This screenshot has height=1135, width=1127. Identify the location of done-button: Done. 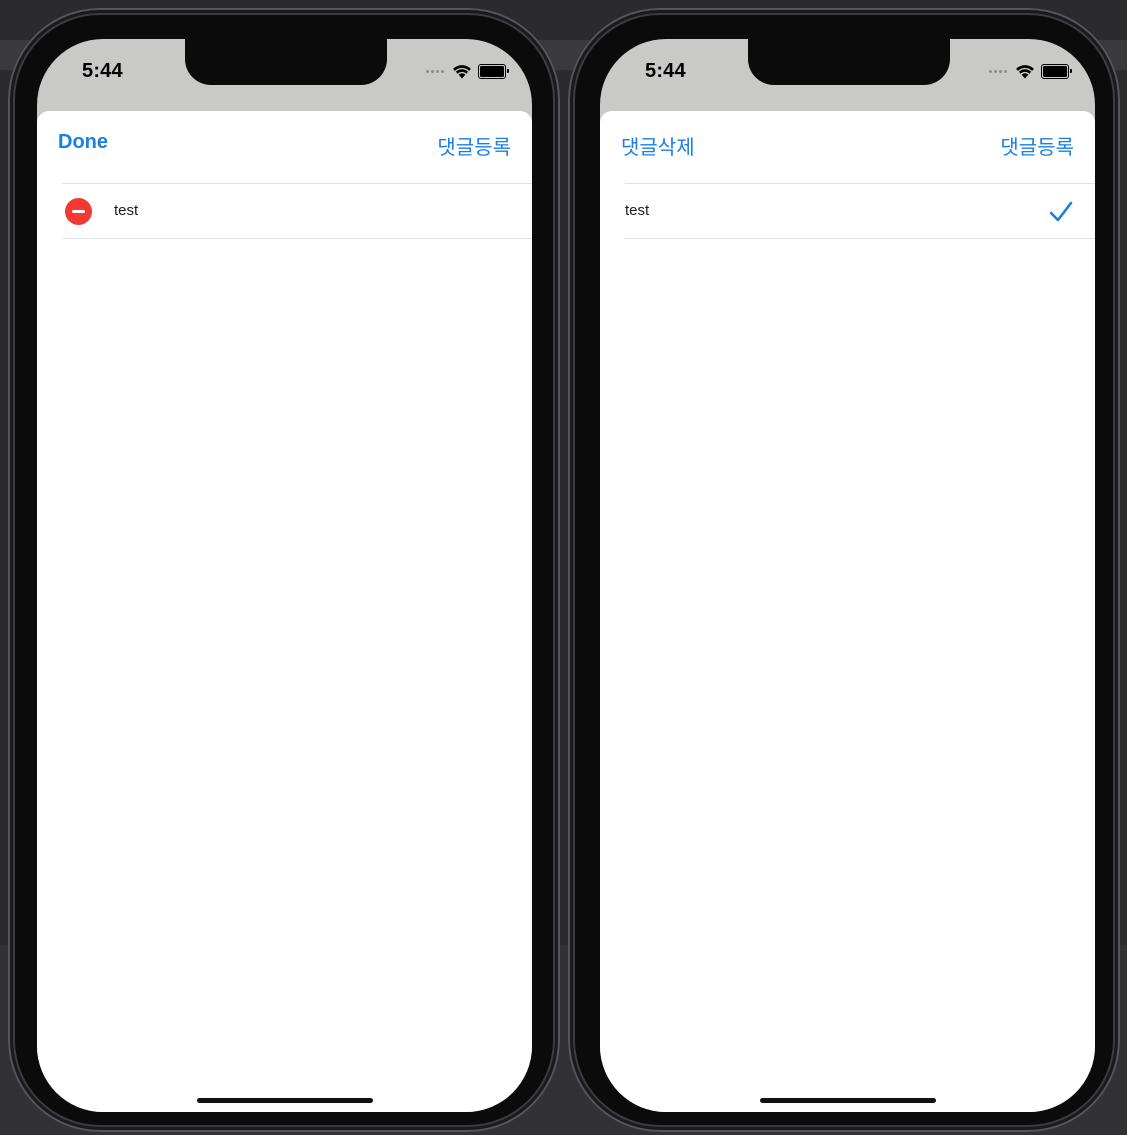
(83, 142).